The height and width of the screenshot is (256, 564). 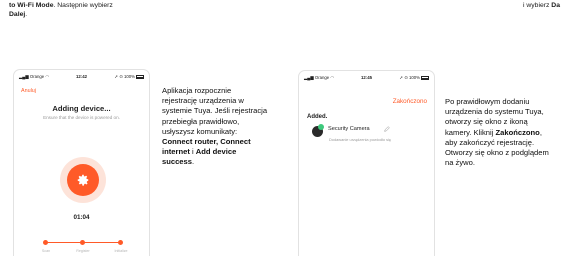 What do you see at coordinates (17, 14) in the screenshot?
I see `next-label: Dalej` at bounding box center [17, 14].